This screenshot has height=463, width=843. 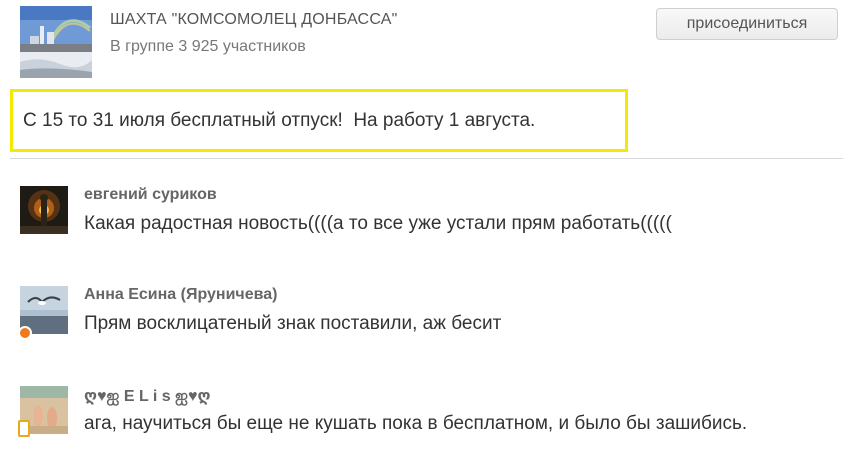 What do you see at coordinates (208, 46) in the screenshot?
I see `group-member-count: В группе 3 925 участников` at bounding box center [208, 46].